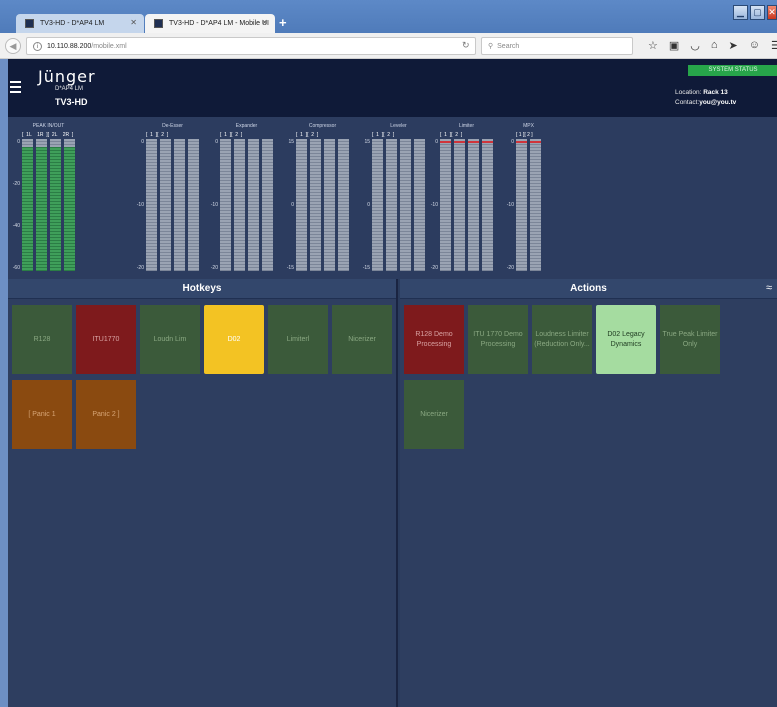 The height and width of the screenshot is (707, 777). Describe the element at coordinates (688, 92) in the screenshot. I see `location-label: Location:` at that location.